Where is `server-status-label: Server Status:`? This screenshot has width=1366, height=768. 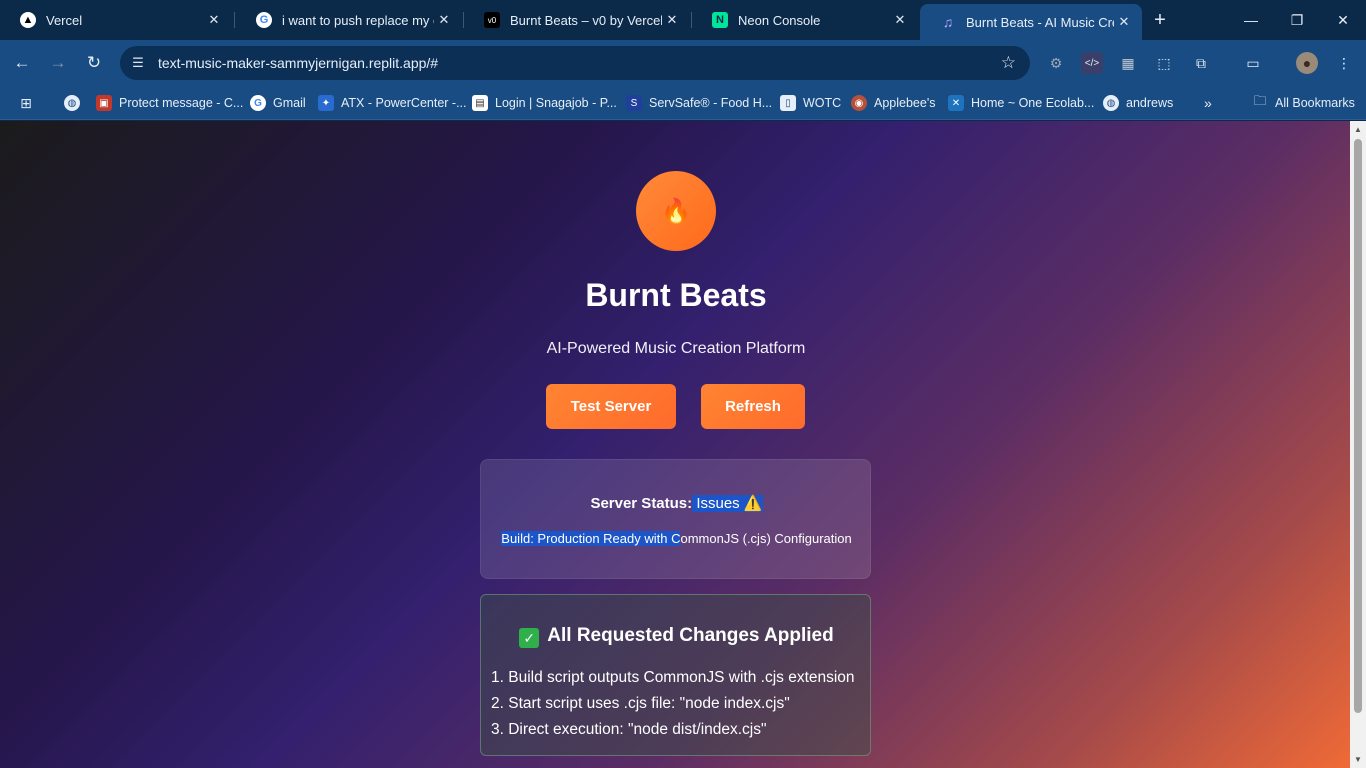 server-status-label: Server Status: is located at coordinates (641, 503).